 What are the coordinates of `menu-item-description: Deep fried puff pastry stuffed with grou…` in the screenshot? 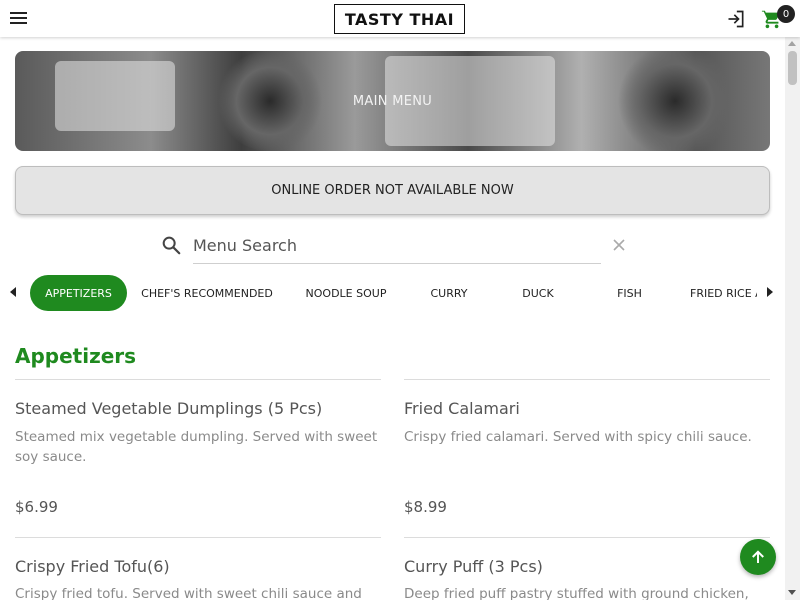 It's located at (576, 593).